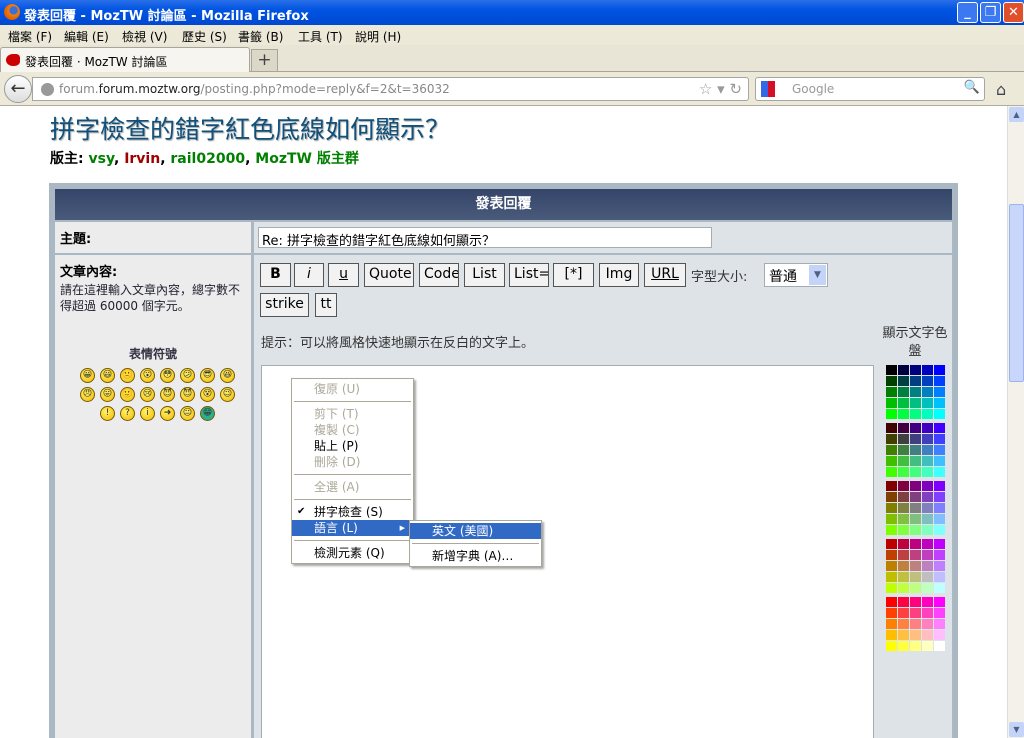 The image size is (1024, 738). Describe the element at coordinates (352, 430) in the screenshot. I see `menu-item: 複製 (C)` at that location.